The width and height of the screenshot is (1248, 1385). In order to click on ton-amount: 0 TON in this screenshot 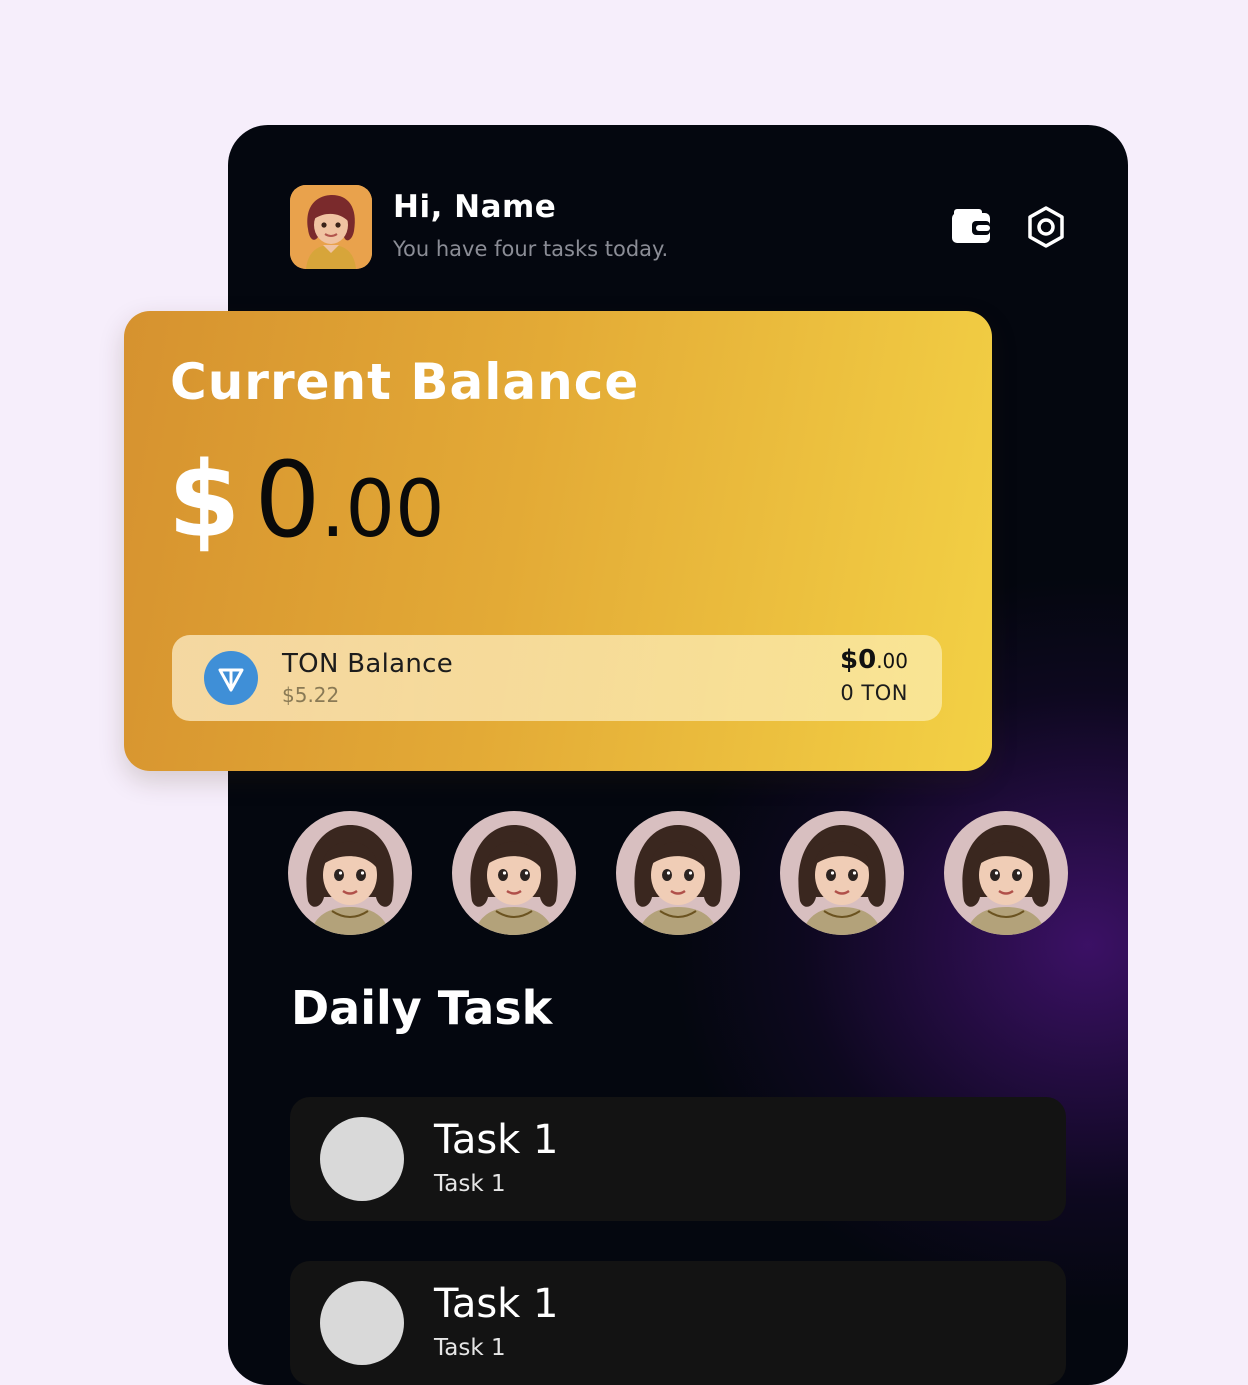, I will do `click(874, 693)`.